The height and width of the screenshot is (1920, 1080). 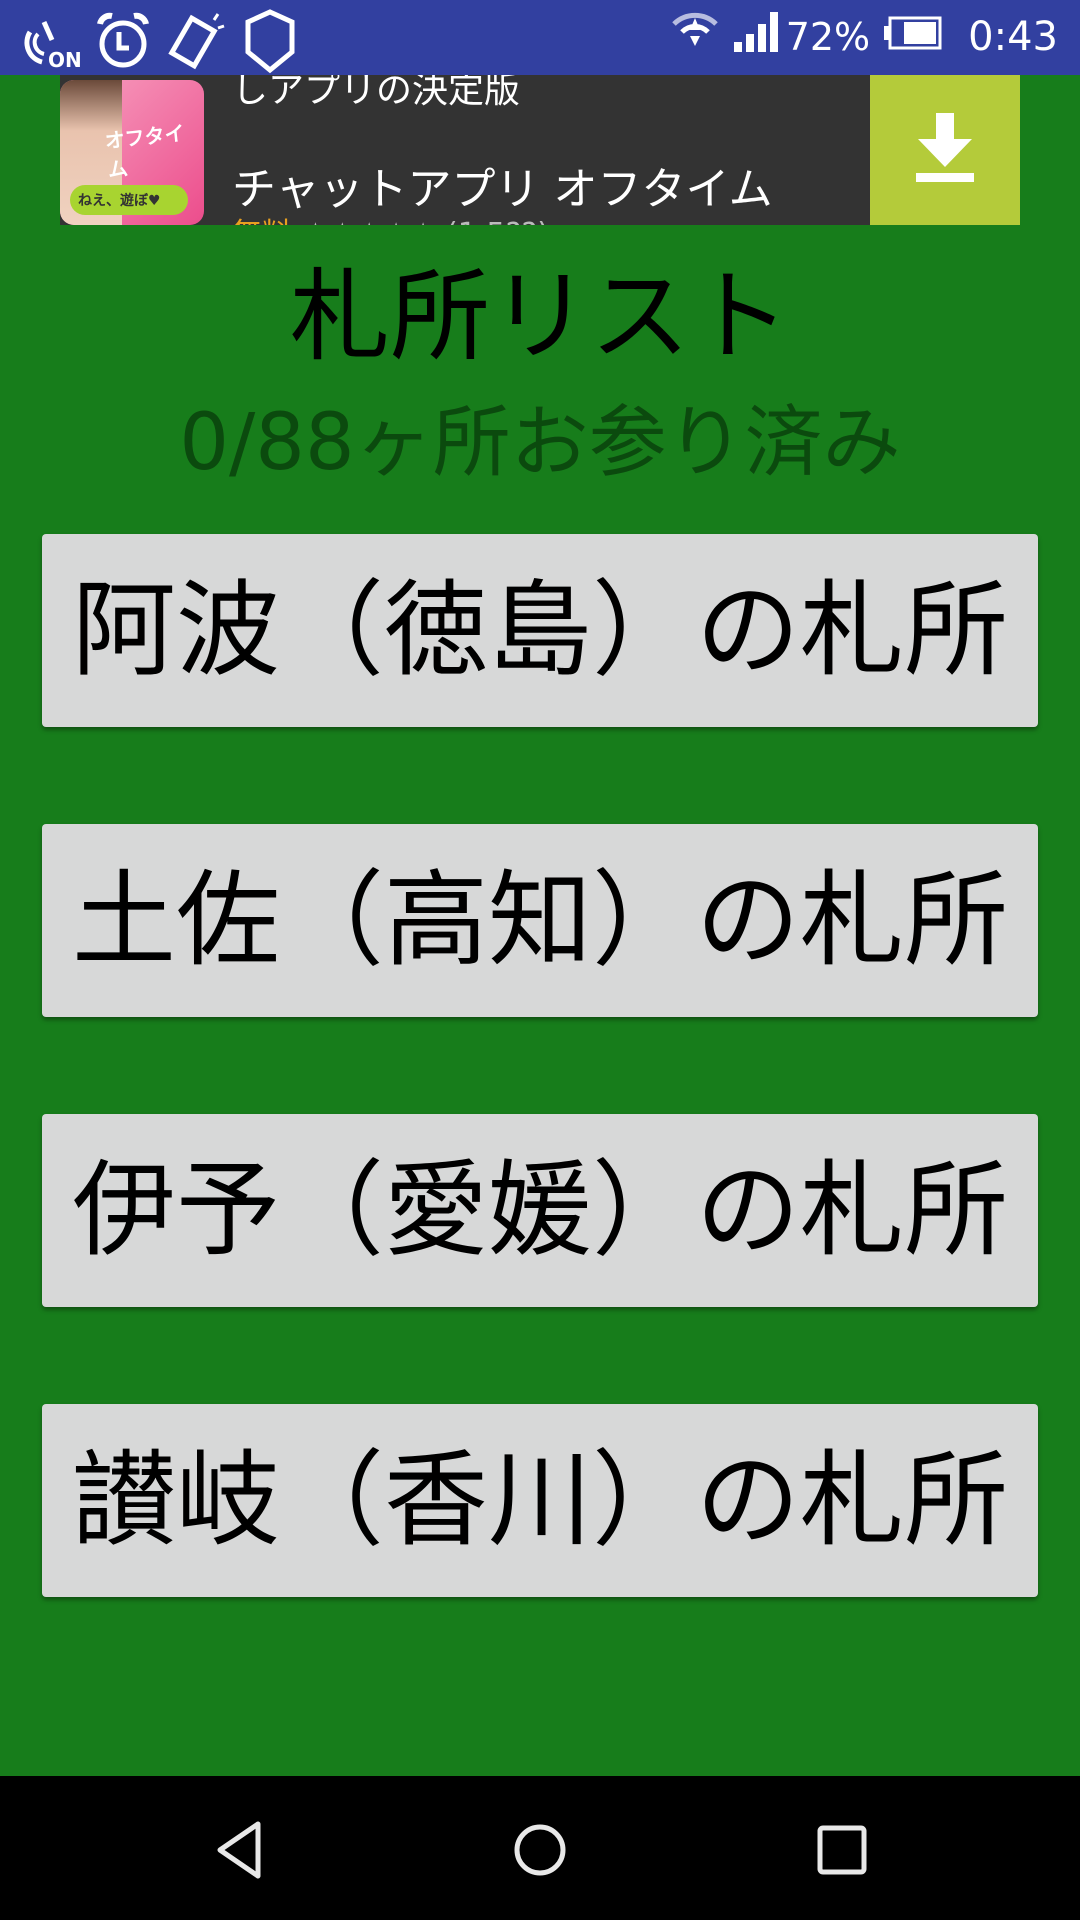 What do you see at coordinates (540, 37) in the screenshot?
I see `status-bar: ON 72% 0:43` at bounding box center [540, 37].